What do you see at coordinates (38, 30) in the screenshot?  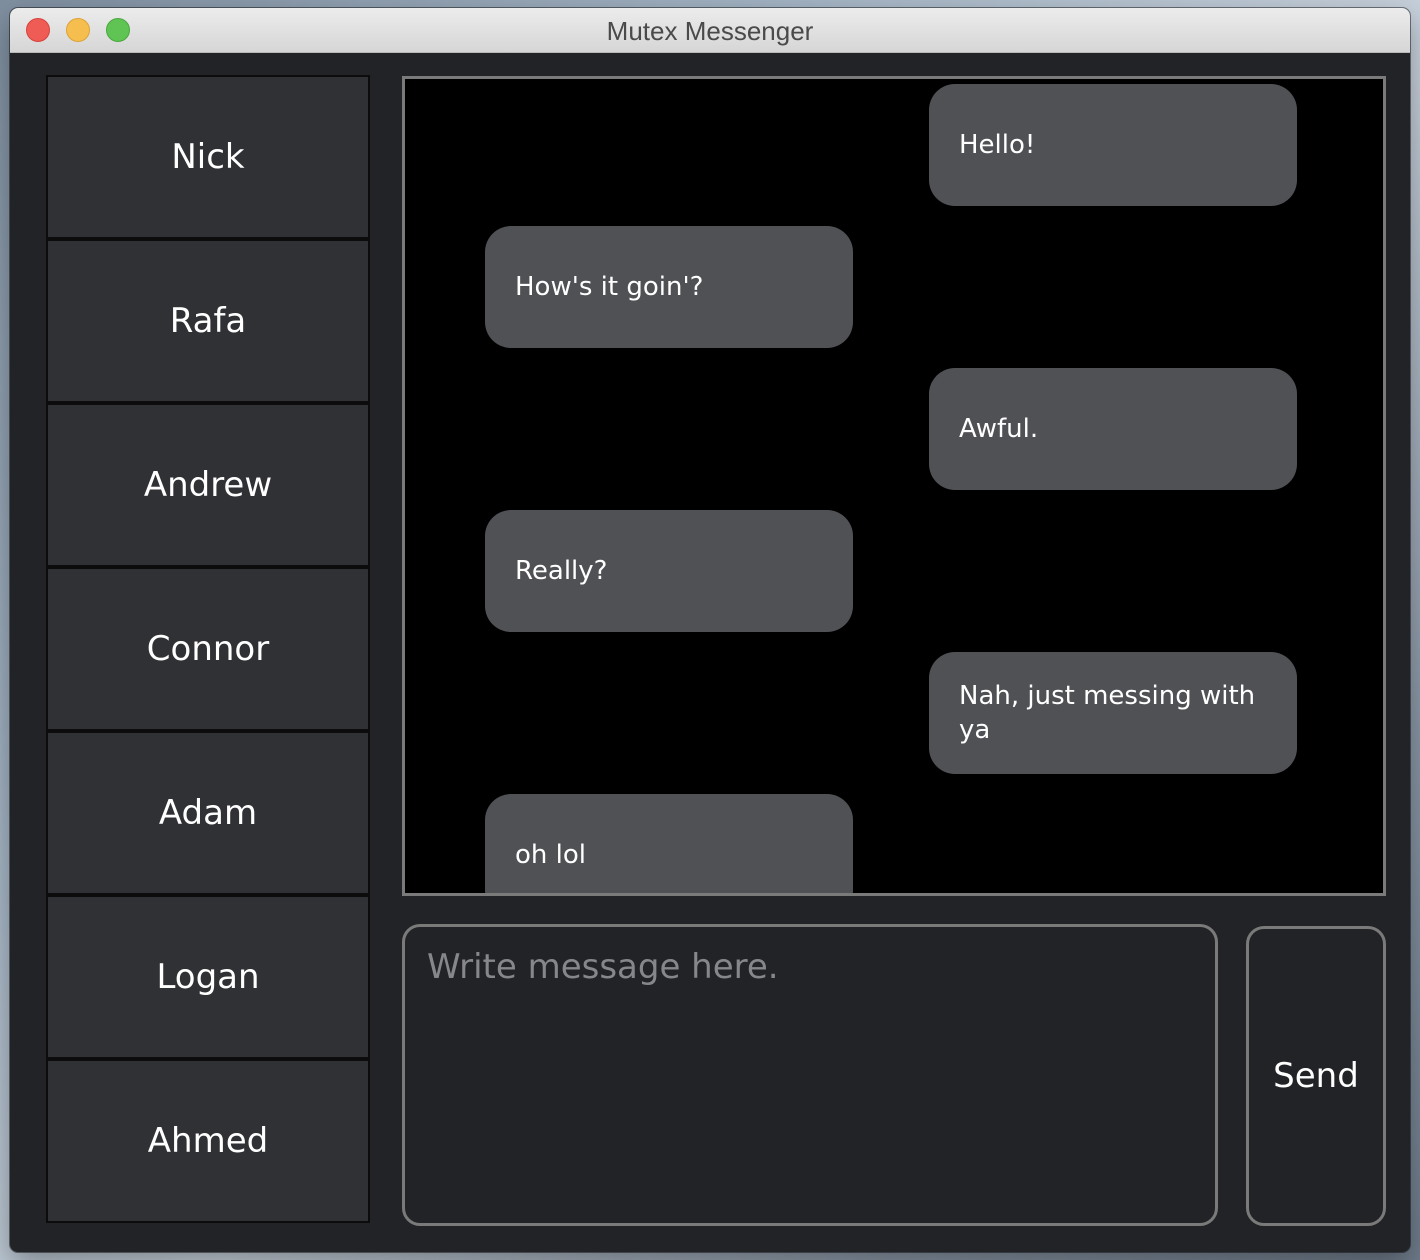 I see `close-traffic-light-icon` at bounding box center [38, 30].